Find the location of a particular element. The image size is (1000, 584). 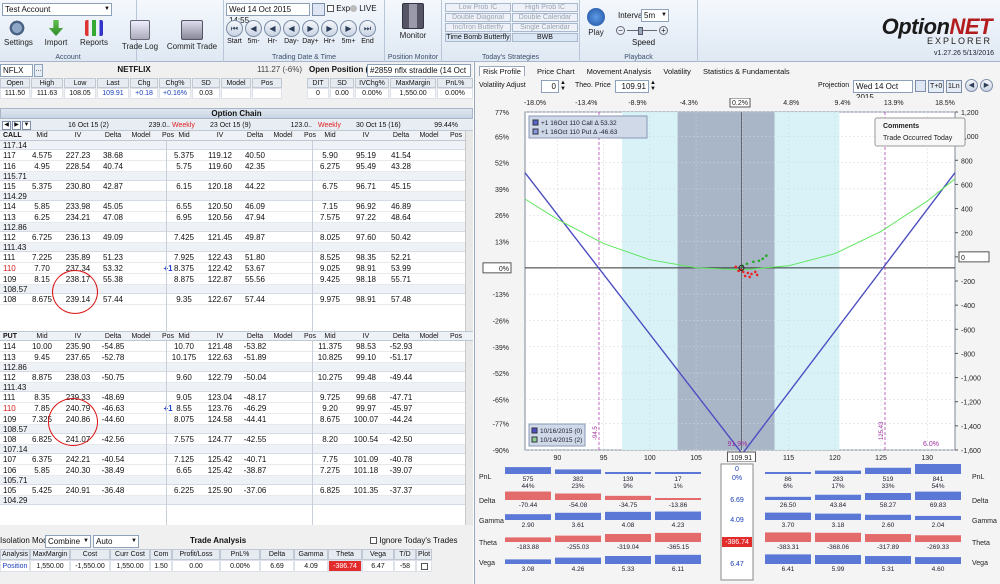

vol-adjust-stepper: 0 is located at coordinates (550, 86).